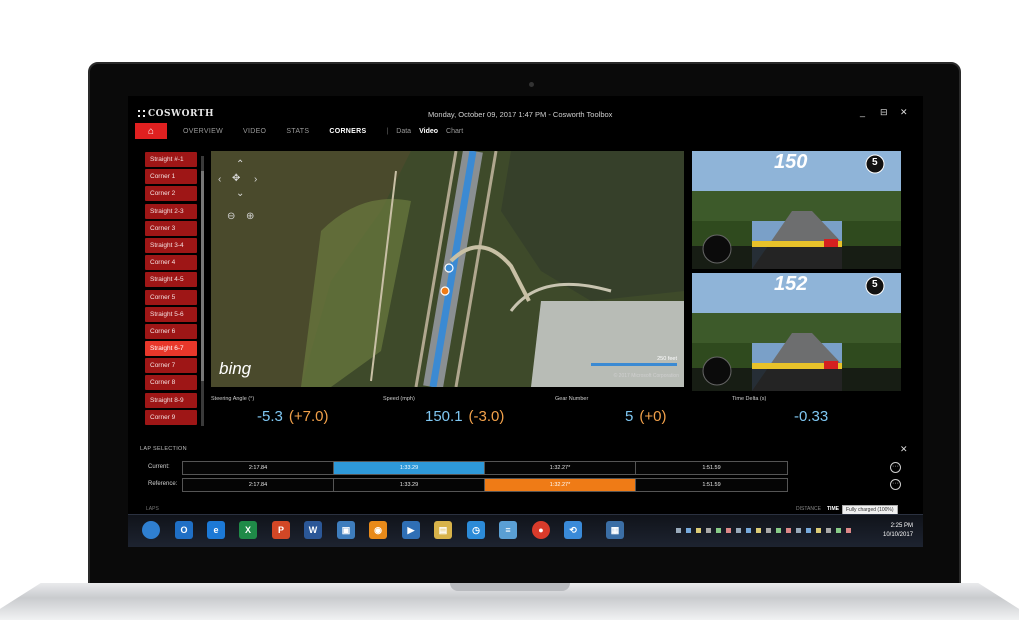 The width and height of the screenshot is (1019, 620). Describe the element at coordinates (573, 530) in the screenshot. I see `sync-app-icon: ⟲` at that location.